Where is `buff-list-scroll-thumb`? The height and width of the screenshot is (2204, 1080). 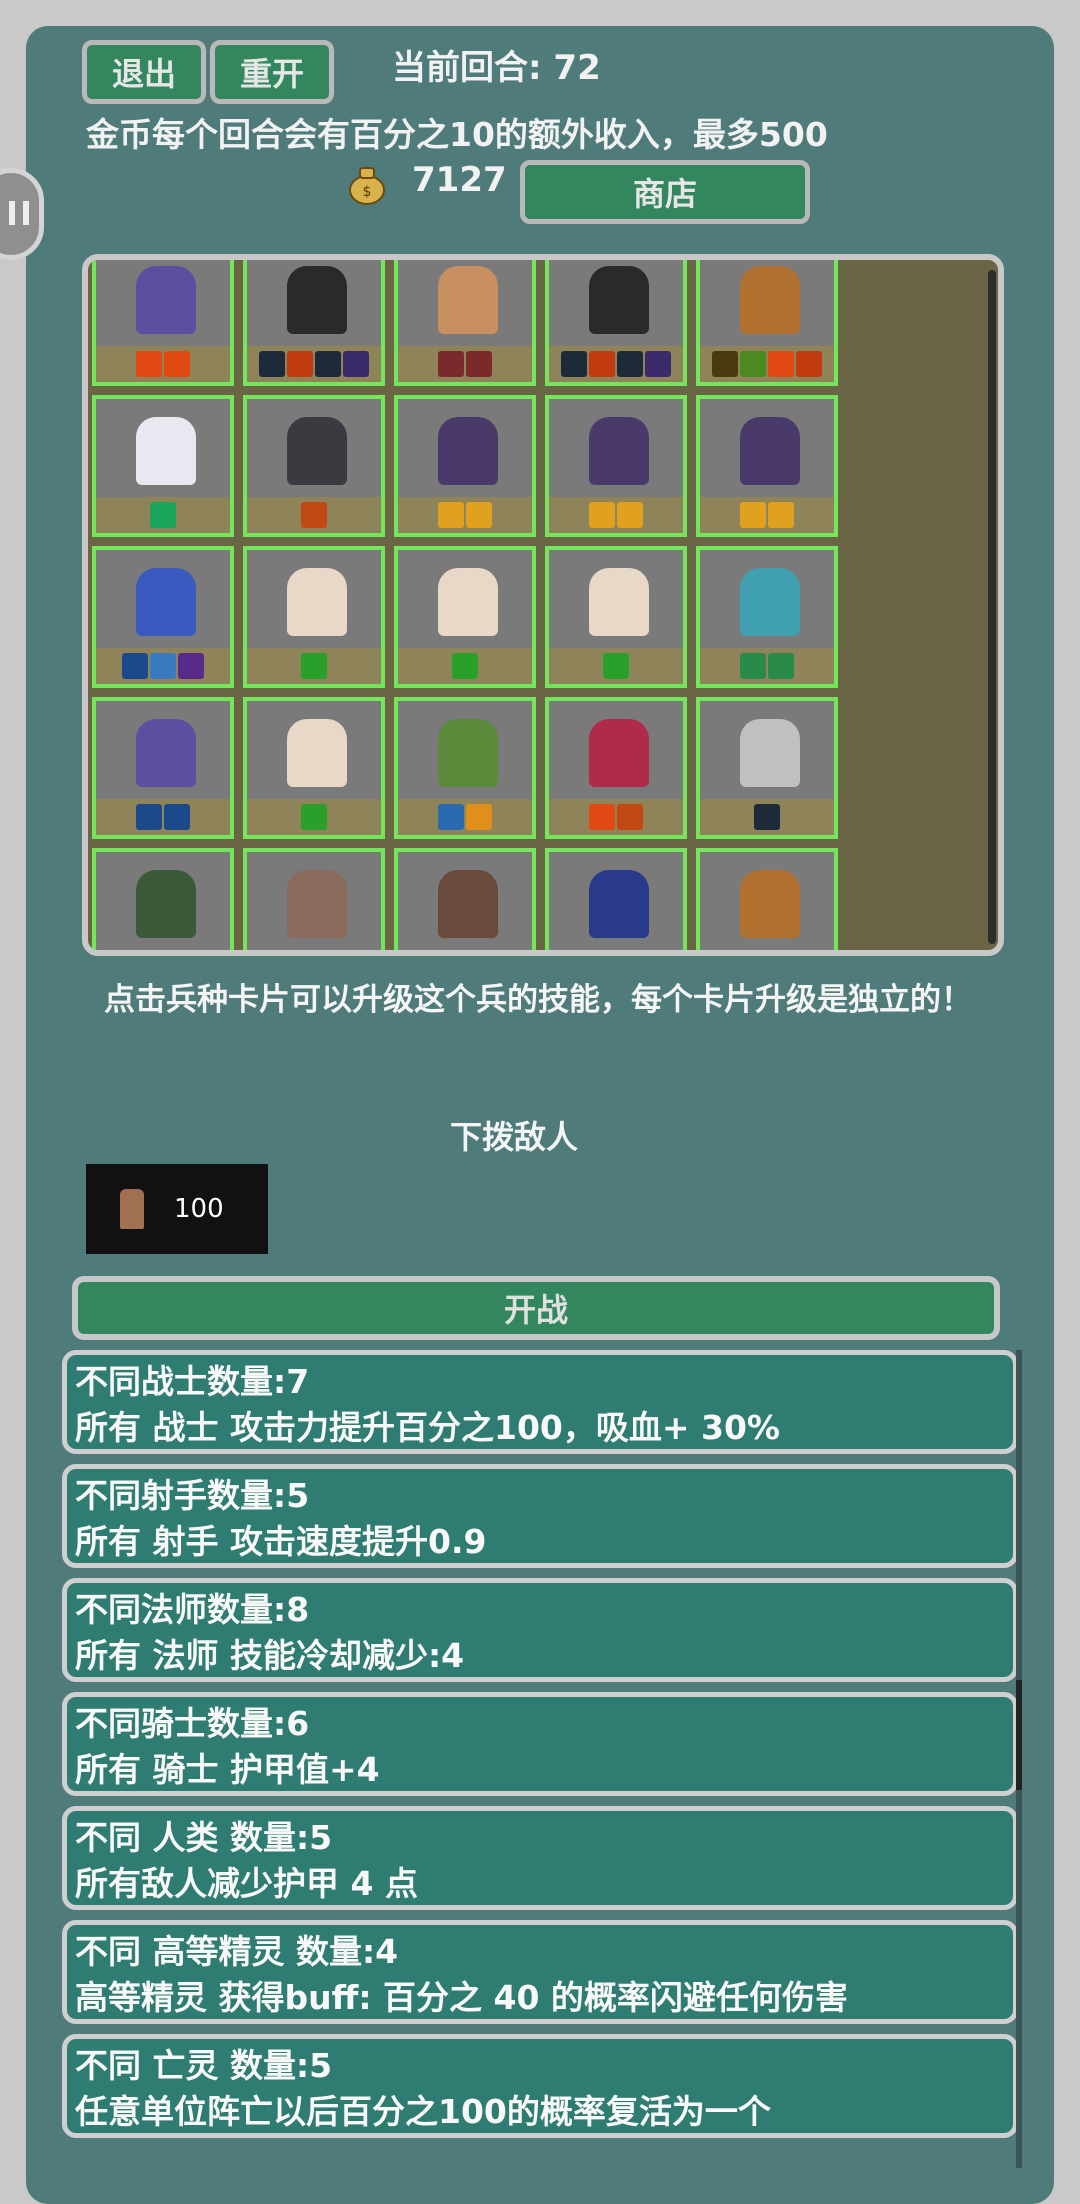 buff-list-scroll-thumb is located at coordinates (1019, 1735).